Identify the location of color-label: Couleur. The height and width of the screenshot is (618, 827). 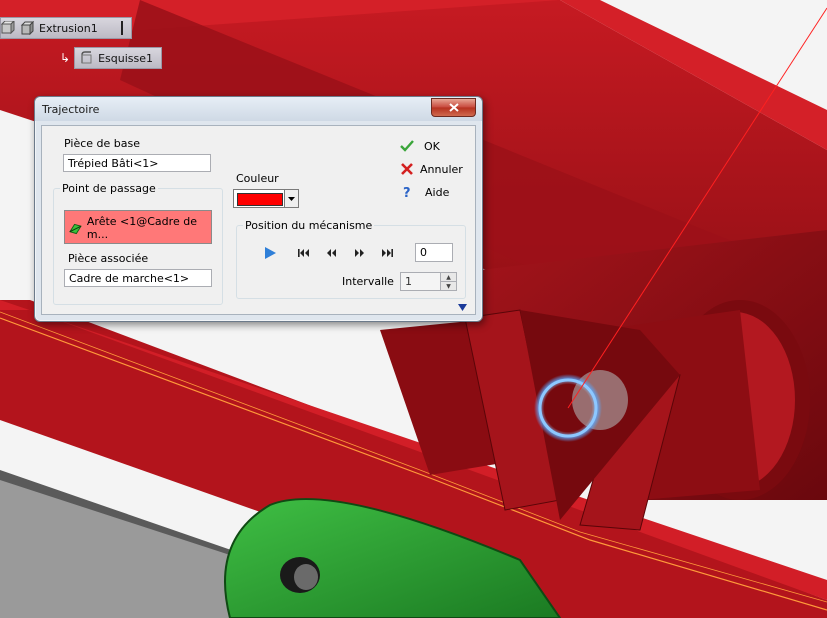
(257, 178).